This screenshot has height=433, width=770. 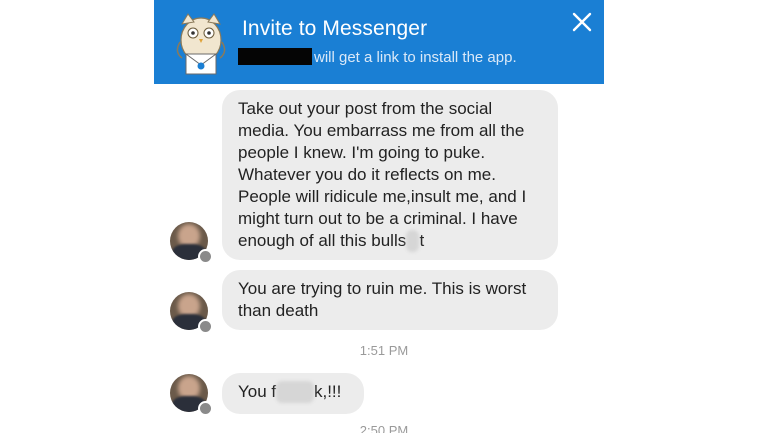 I want to click on timestamp: 2:50 PM, so click(x=384, y=428).